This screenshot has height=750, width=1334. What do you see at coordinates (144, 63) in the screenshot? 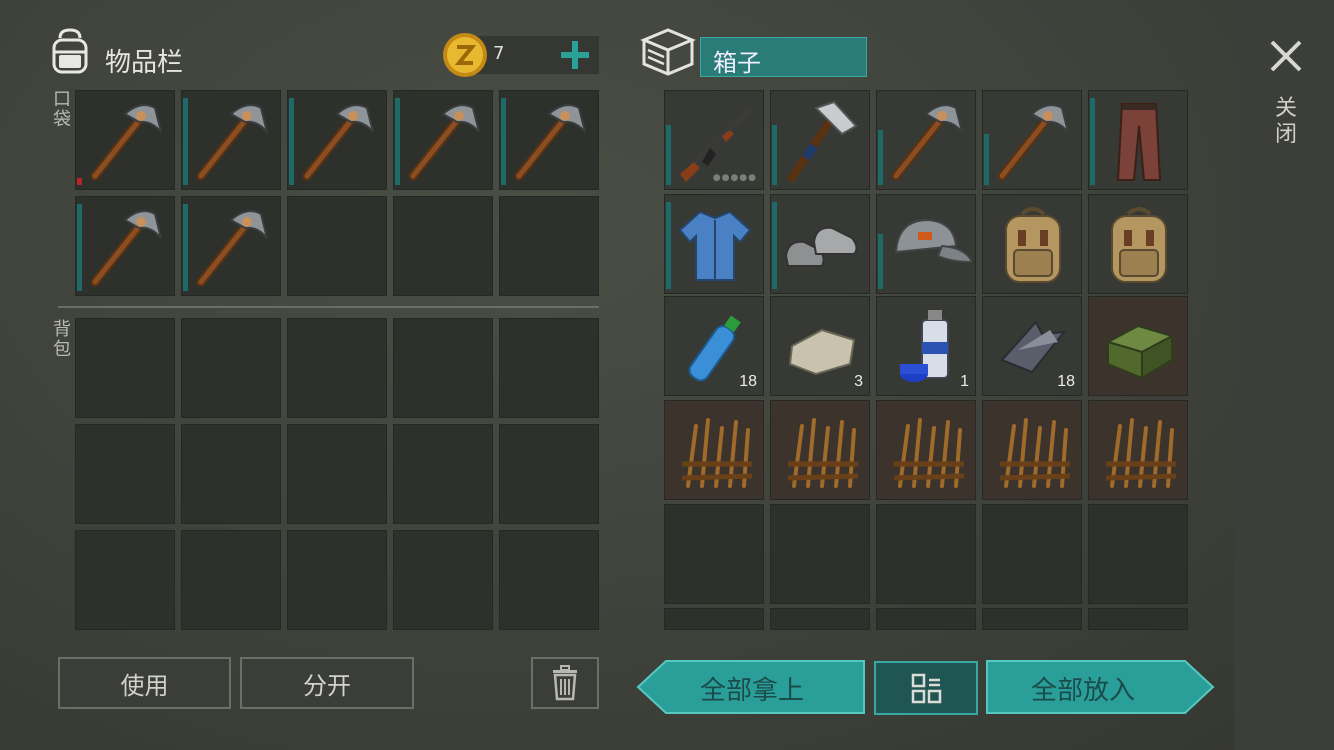
I see `inventory-title: 物品栏` at bounding box center [144, 63].